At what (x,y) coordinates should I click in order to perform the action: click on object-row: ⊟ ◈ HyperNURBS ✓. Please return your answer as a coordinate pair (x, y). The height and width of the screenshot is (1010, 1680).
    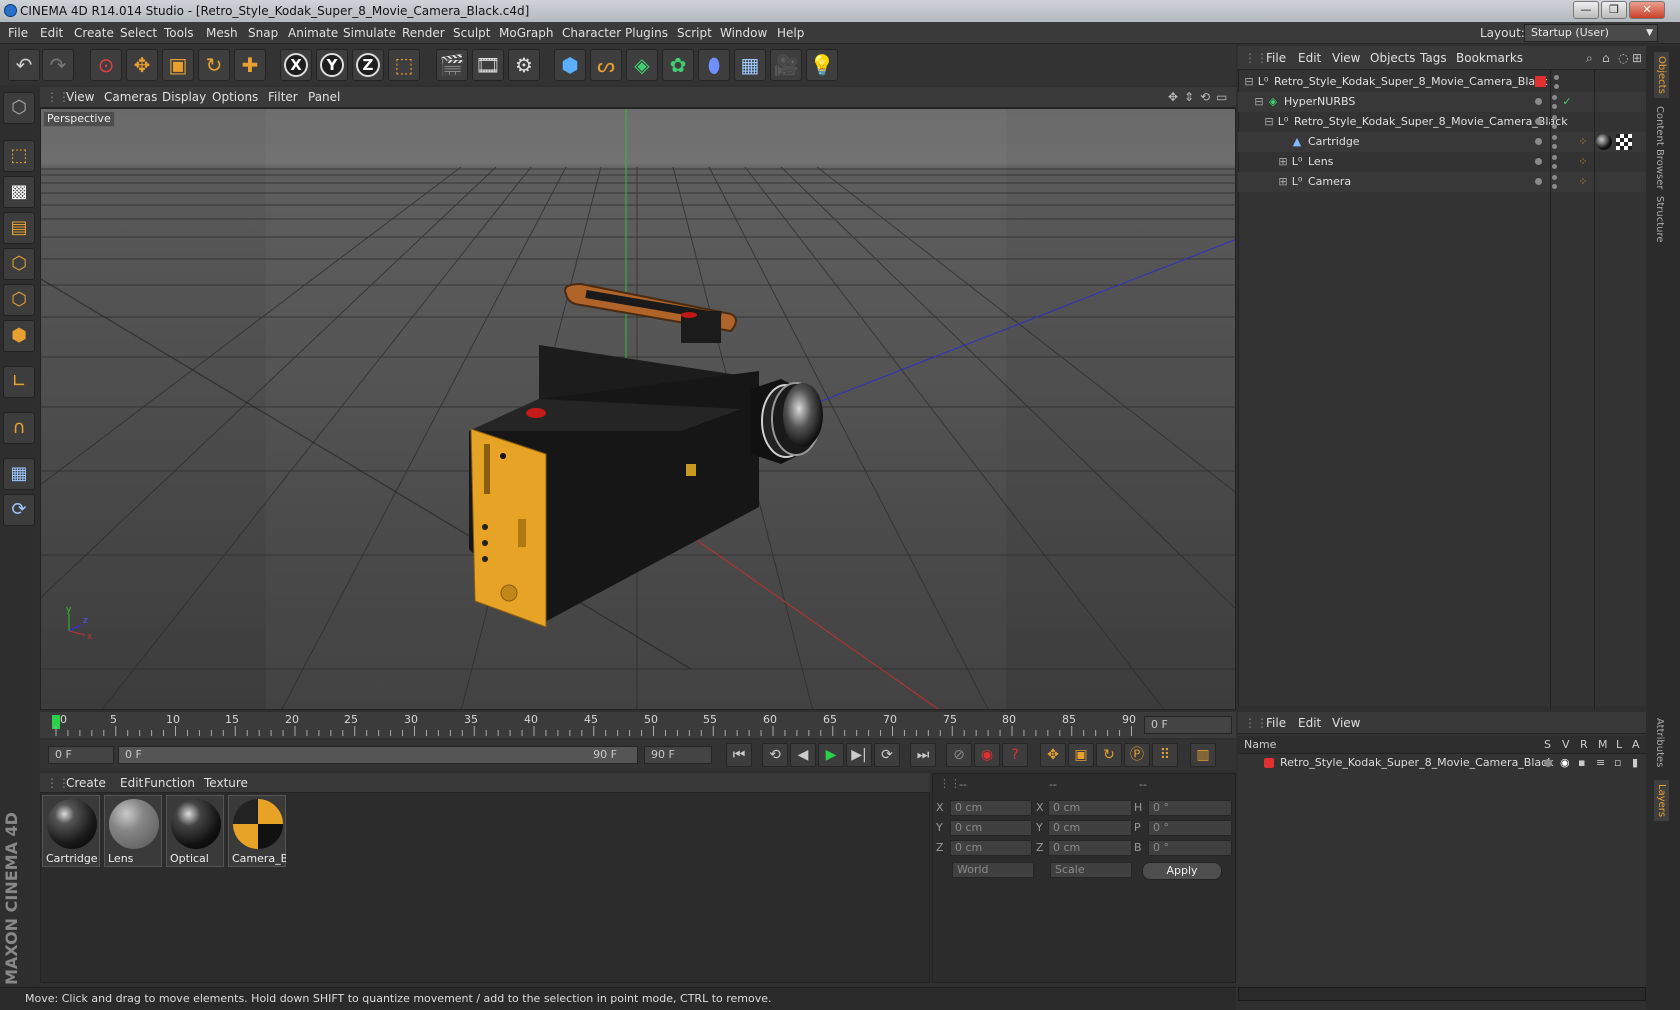
    Looking at the image, I should click on (1442, 102).